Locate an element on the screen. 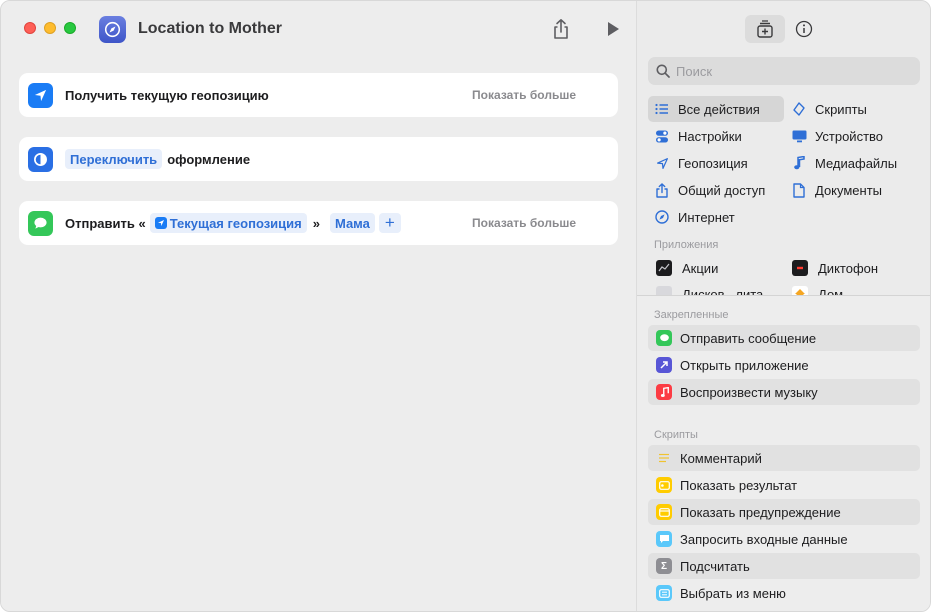  category-media: Медиафайлы is located at coordinates (841, 163).